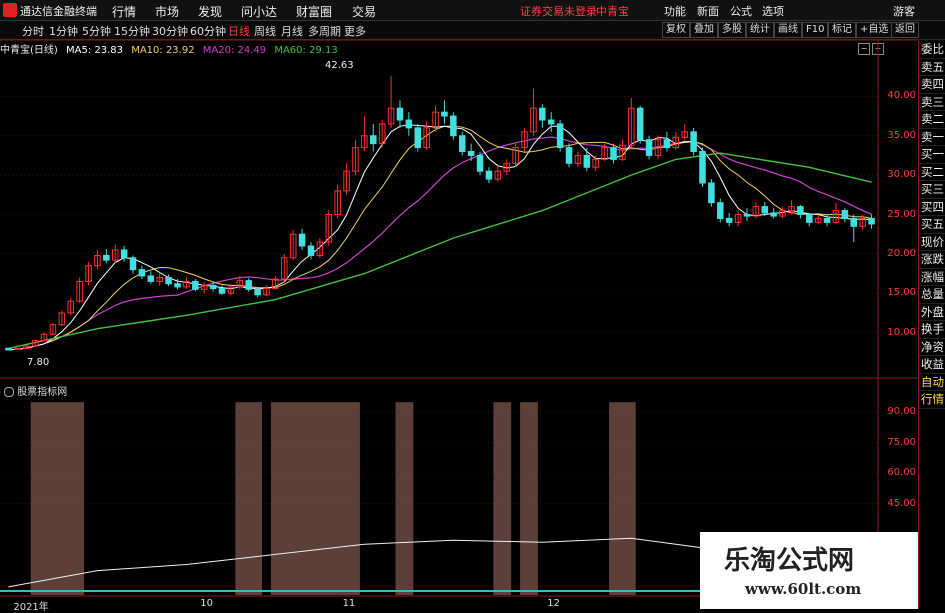 This screenshot has height=613, width=945. Describe the element at coordinates (932, 207) in the screenshot. I see `side-panel-item: 买四` at that location.